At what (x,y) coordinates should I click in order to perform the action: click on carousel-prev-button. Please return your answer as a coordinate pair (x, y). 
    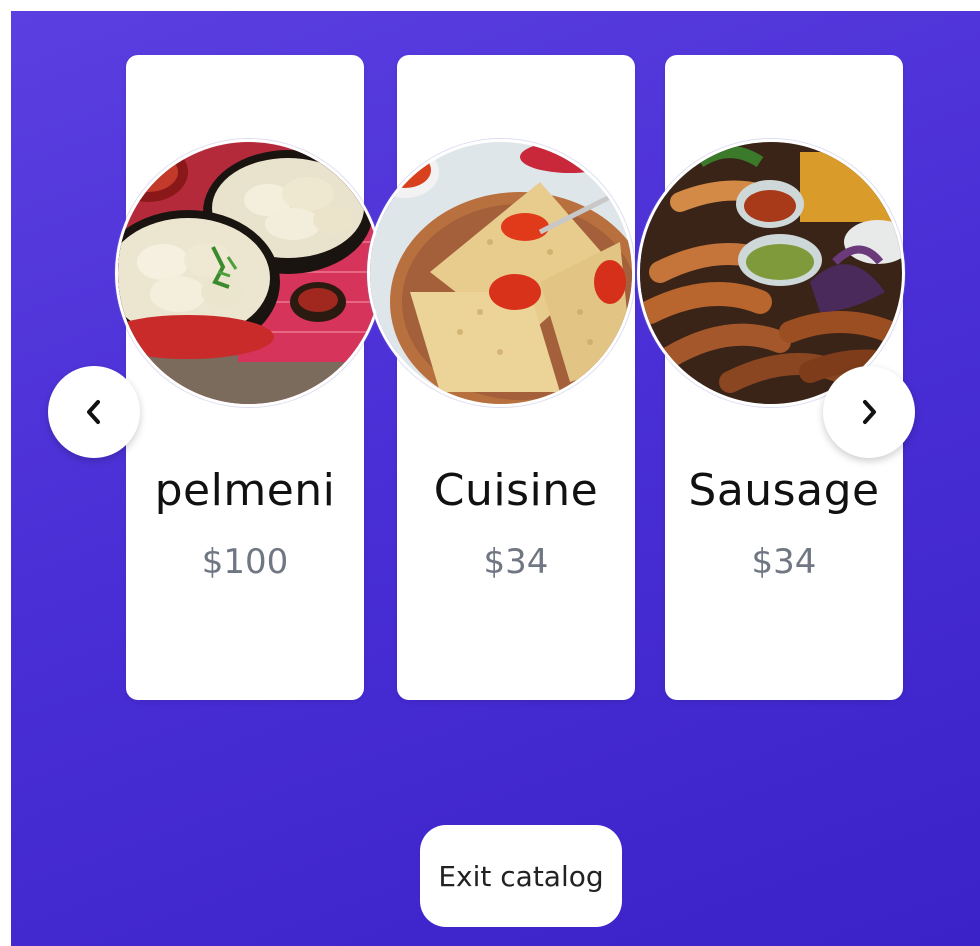
    Looking at the image, I should click on (94, 412).